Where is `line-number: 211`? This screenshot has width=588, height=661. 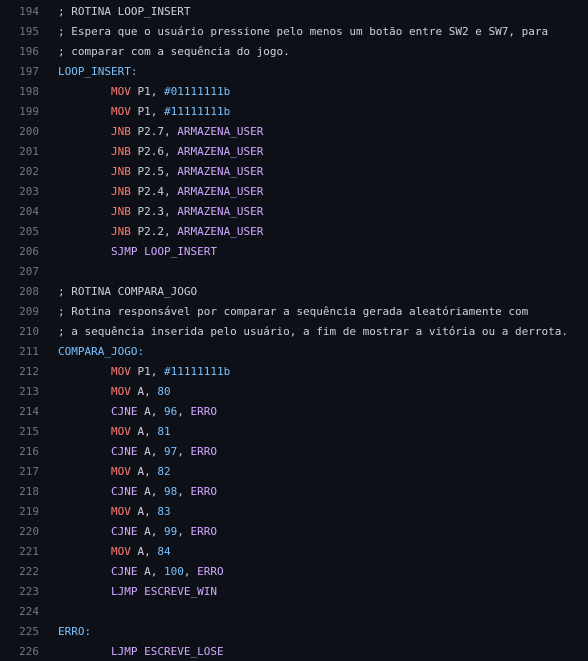 line-number: 211 is located at coordinates (19, 351).